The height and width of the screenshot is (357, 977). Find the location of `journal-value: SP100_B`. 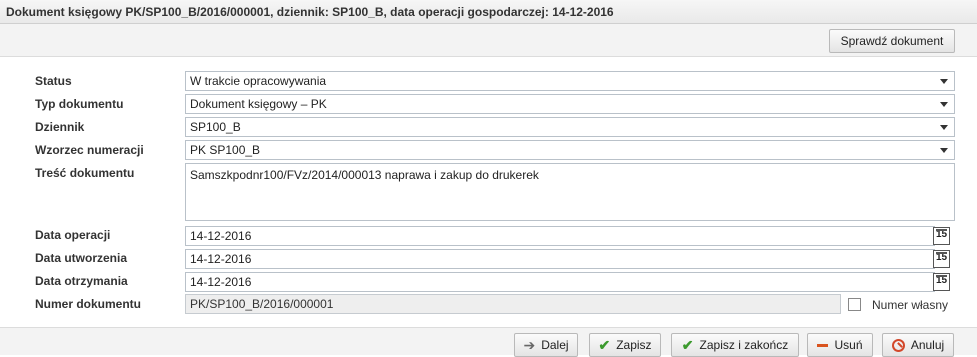

journal-value: SP100_B is located at coordinates (215, 127).